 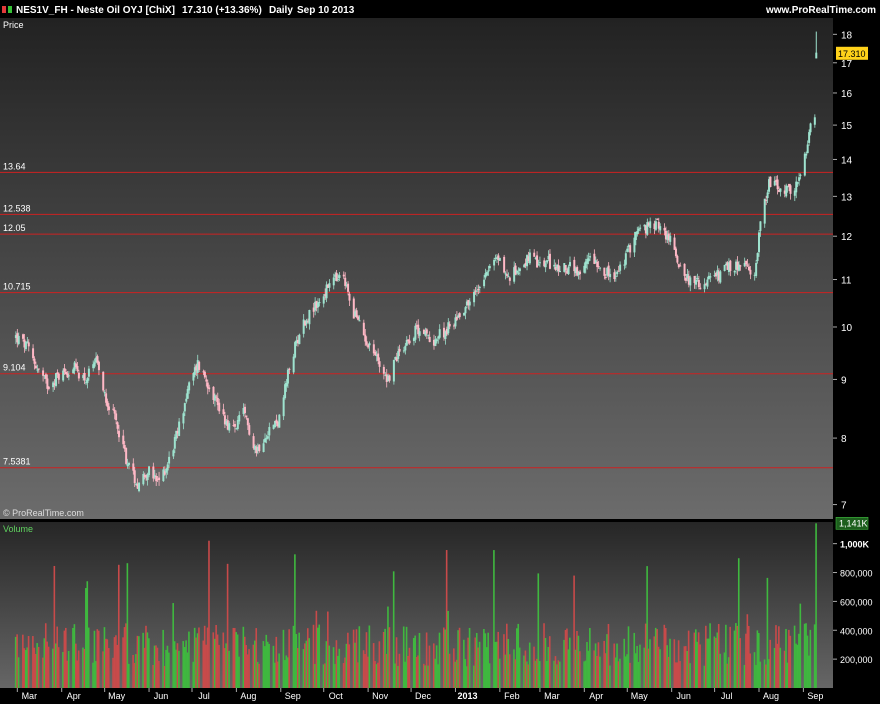 What do you see at coordinates (161, 696) in the screenshot?
I see `x-tick-label: Jun` at bounding box center [161, 696].